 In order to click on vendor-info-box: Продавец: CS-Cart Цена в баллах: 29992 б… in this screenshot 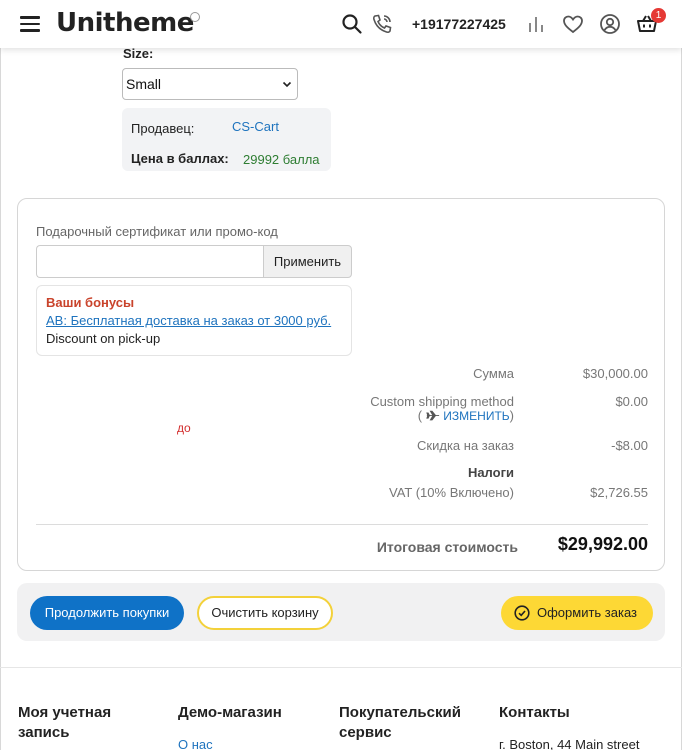, I will do `click(226, 139)`.